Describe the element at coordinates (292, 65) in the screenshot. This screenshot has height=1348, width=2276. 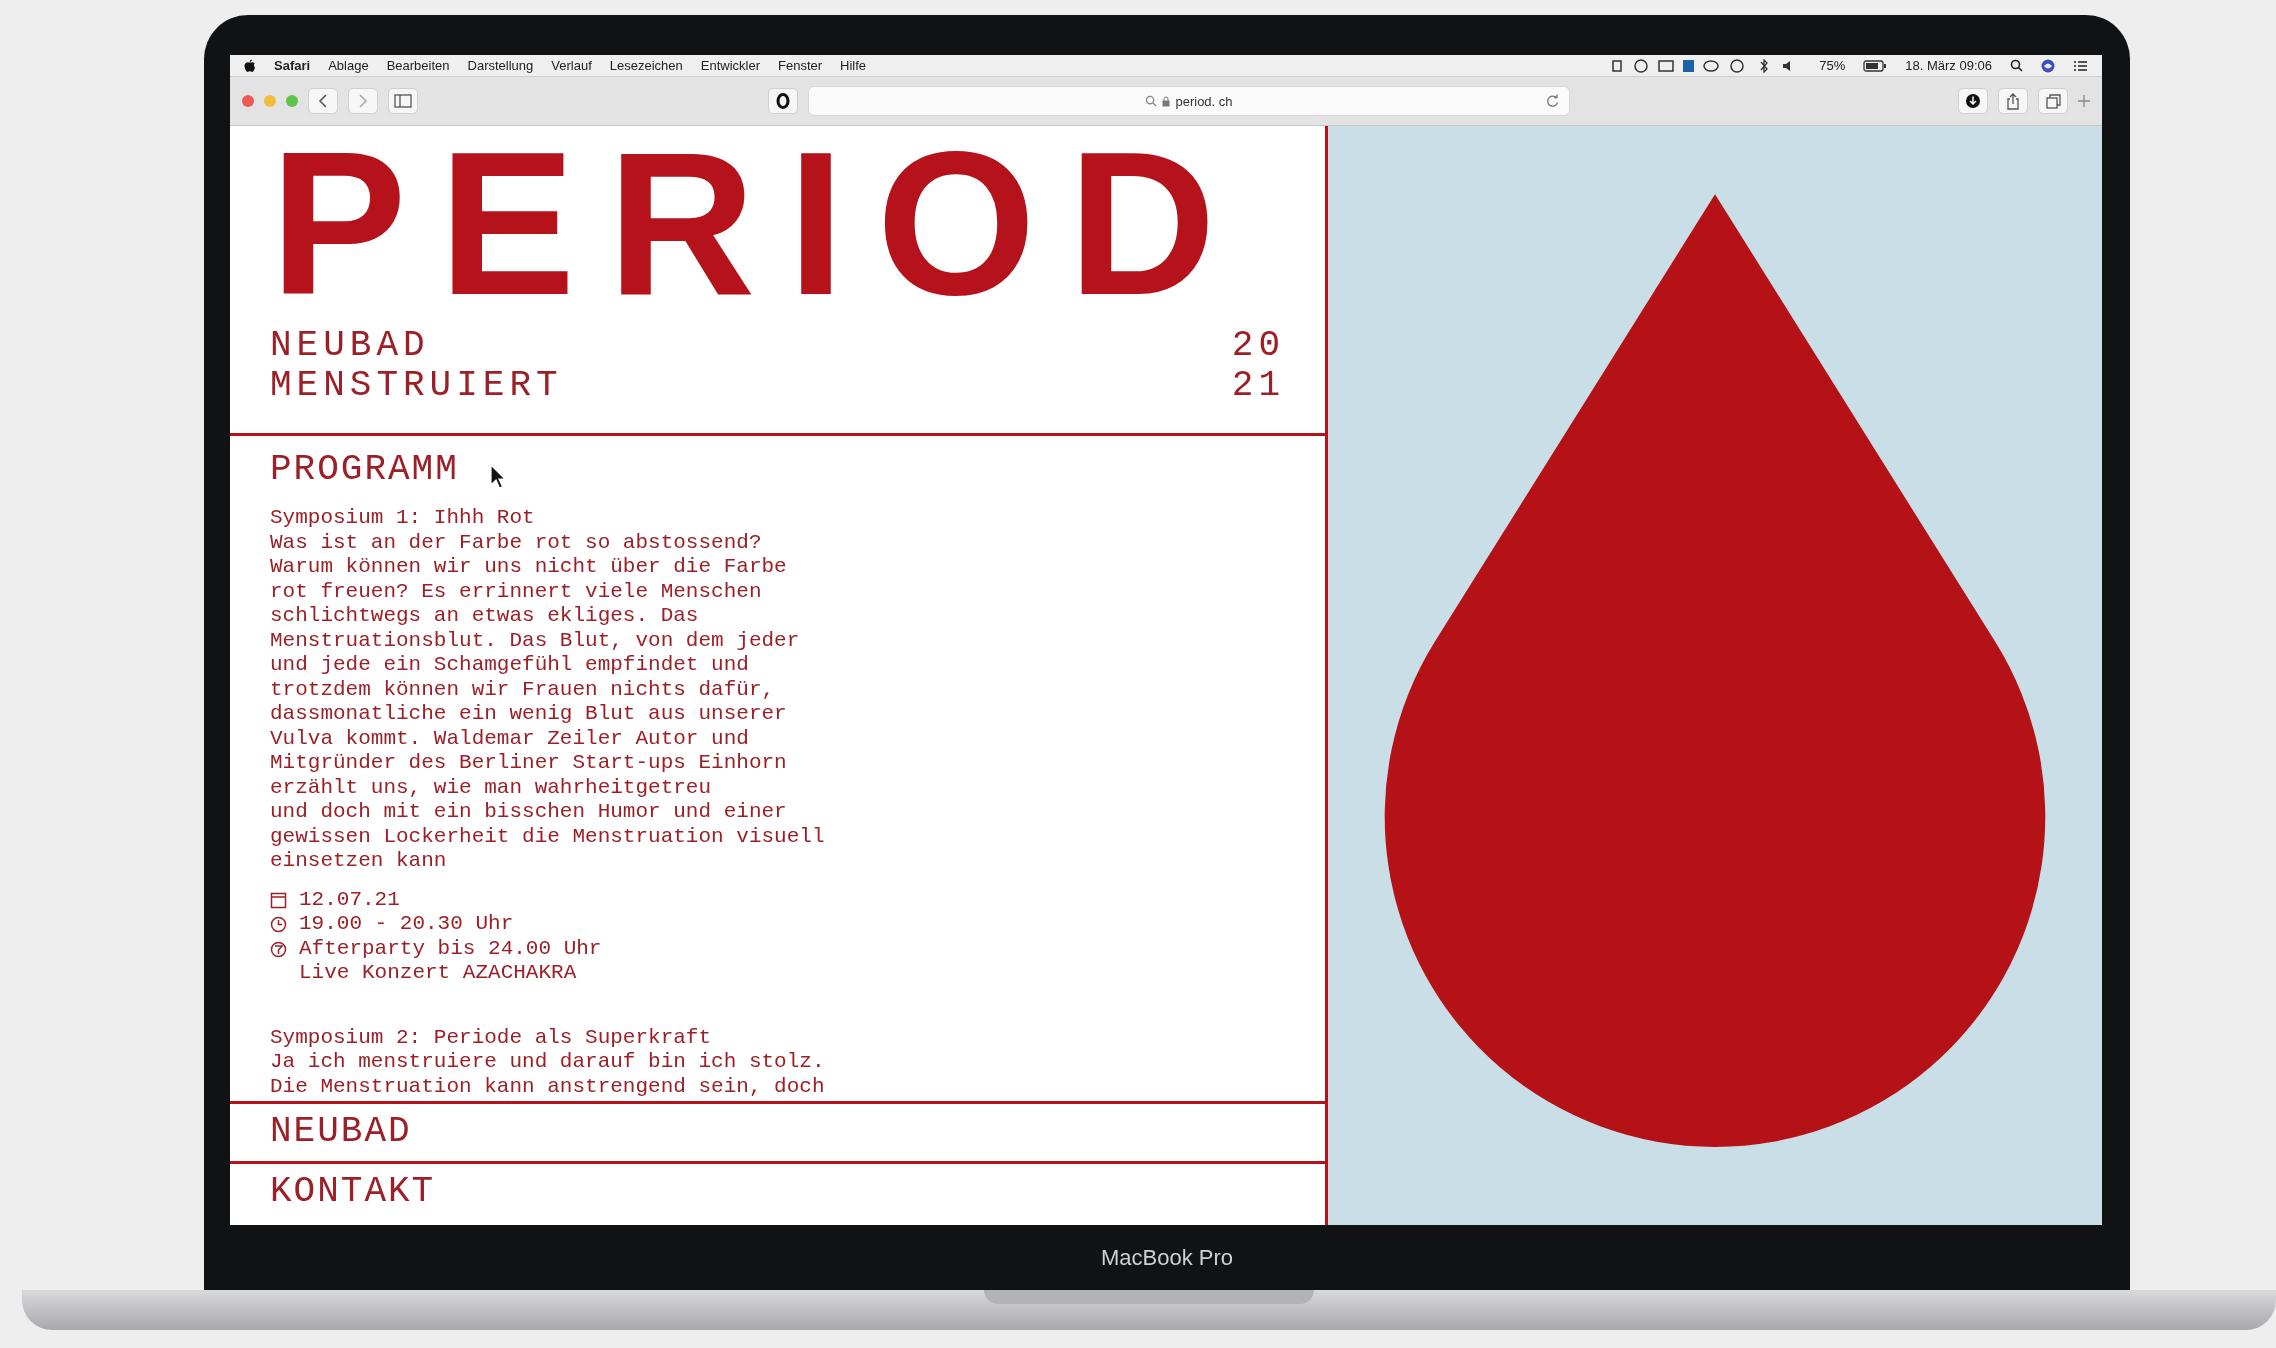
I see `menu-item: Safari` at that location.